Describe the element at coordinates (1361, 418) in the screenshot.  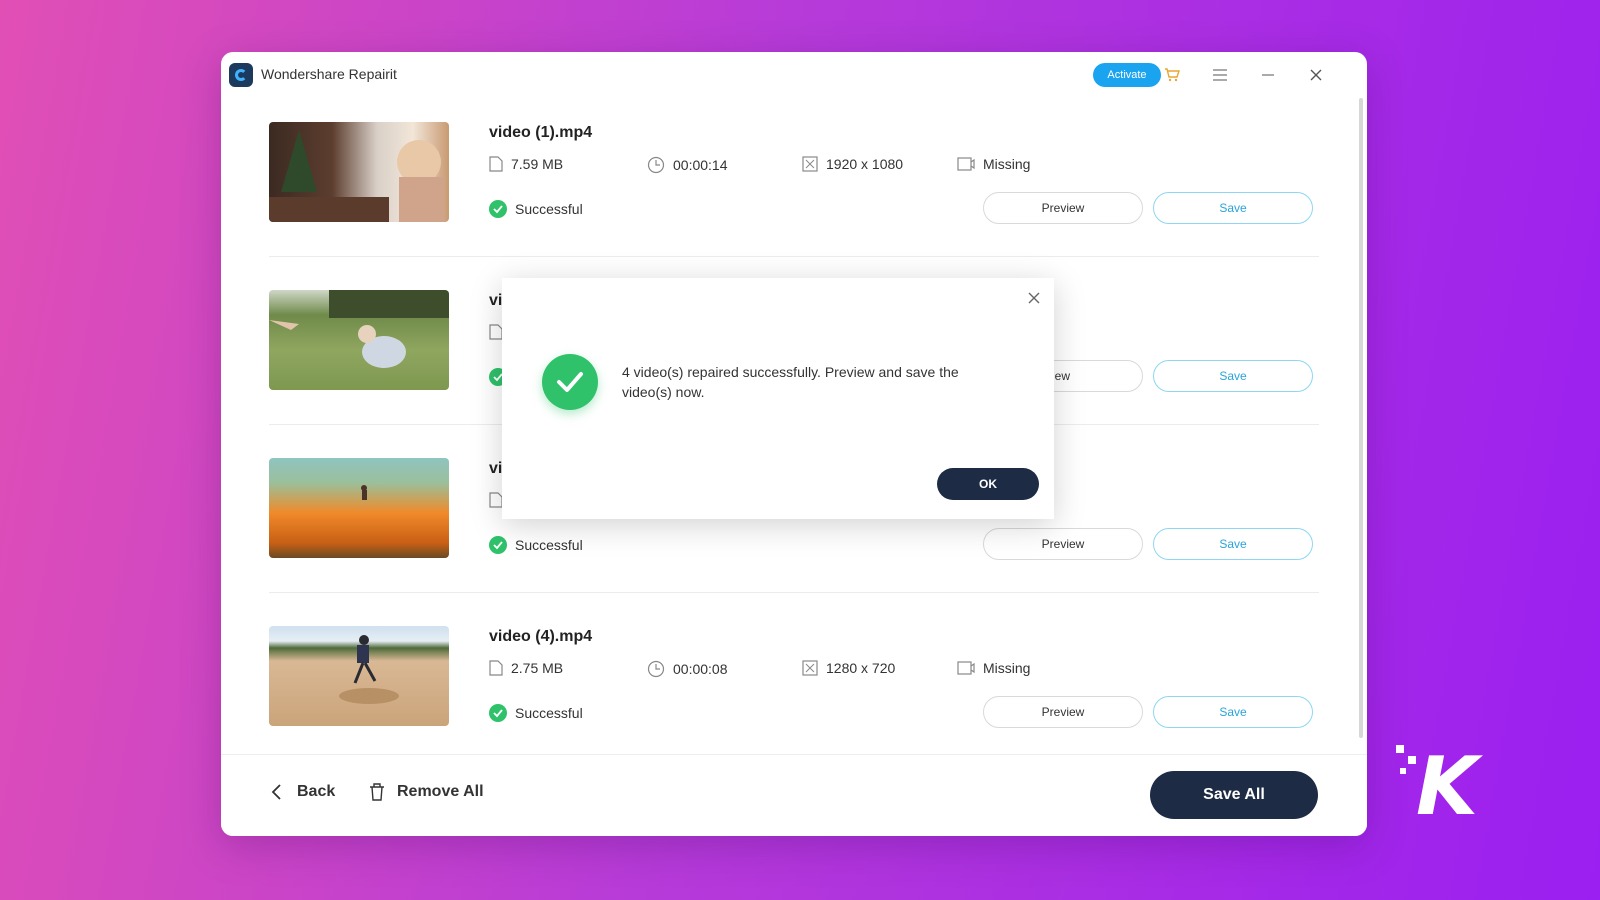
I see `scrollbar` at that location.